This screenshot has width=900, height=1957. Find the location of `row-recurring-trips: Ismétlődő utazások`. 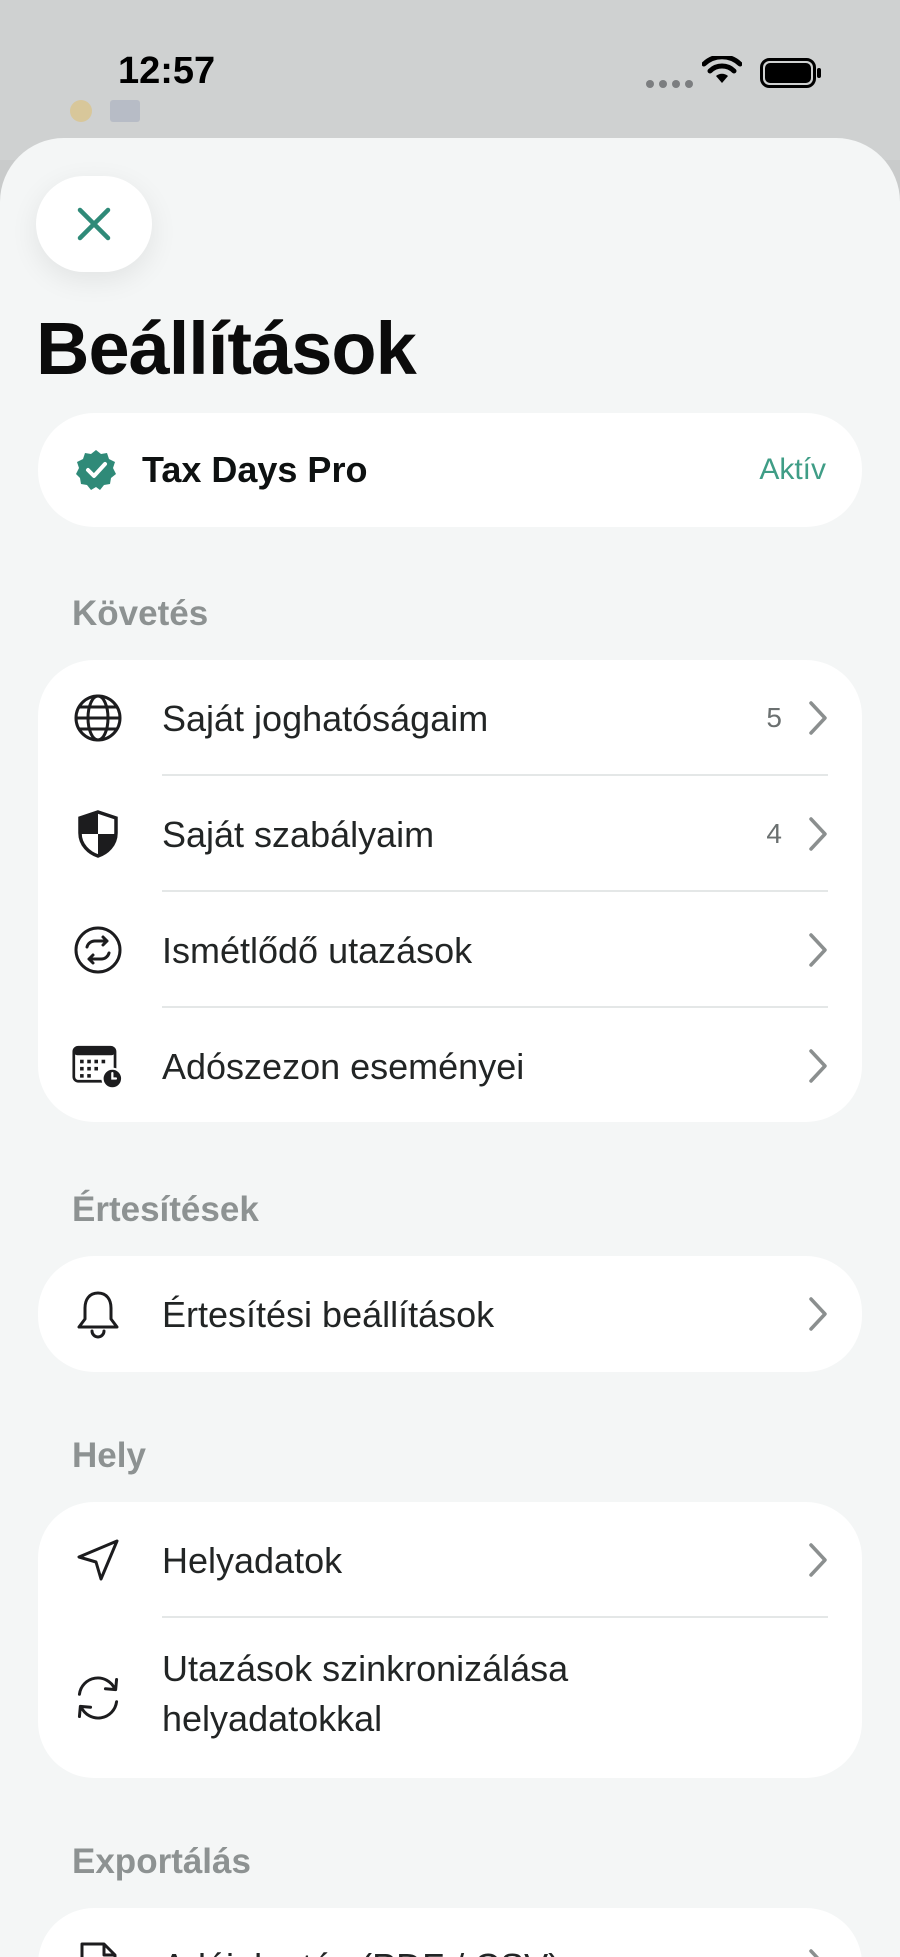

row-recurring-trips: Ismétlődő utazások is located at coordinates (450, 950).